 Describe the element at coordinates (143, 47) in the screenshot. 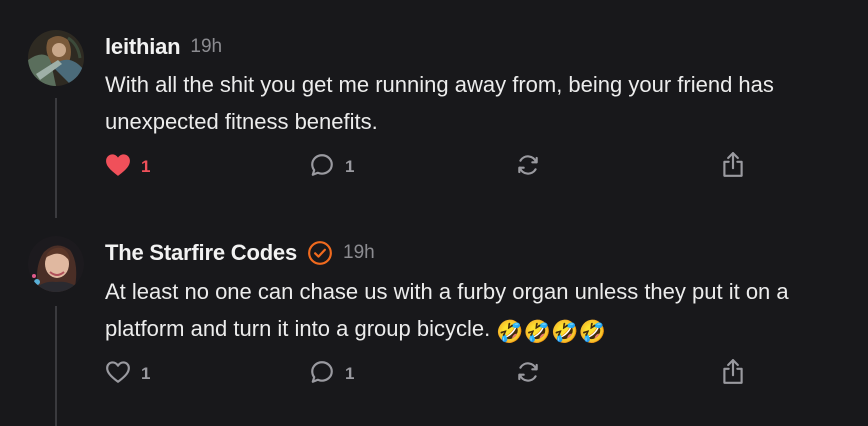

I see `author-name: leithian` at that location.